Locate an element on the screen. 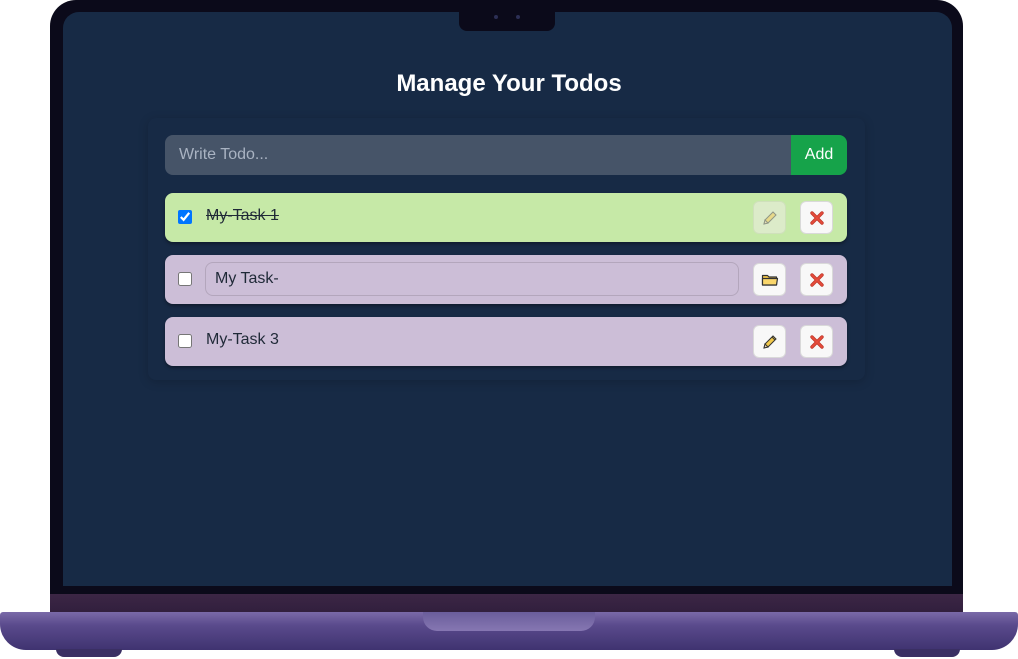  page-title: Manage Your Todos is located at coordinates (509, 83).